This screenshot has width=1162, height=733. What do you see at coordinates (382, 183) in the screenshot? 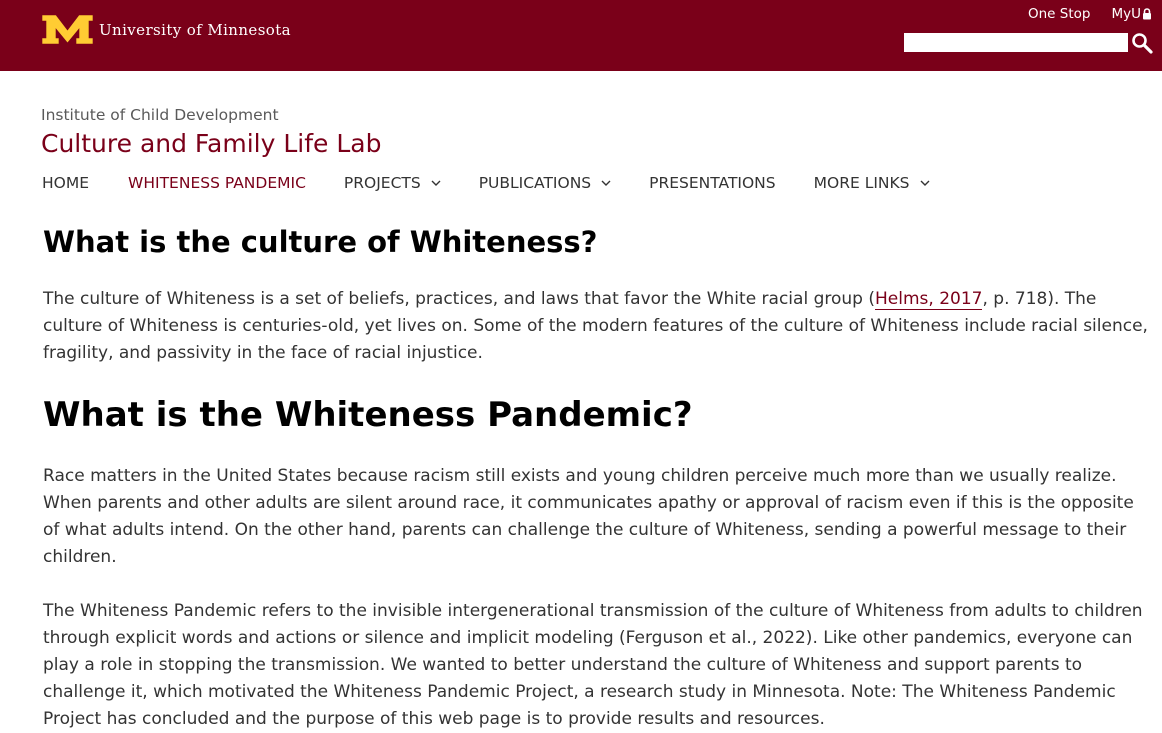
I see `nav-projects-label: PROJECTS` at bounding box center [382, 183].